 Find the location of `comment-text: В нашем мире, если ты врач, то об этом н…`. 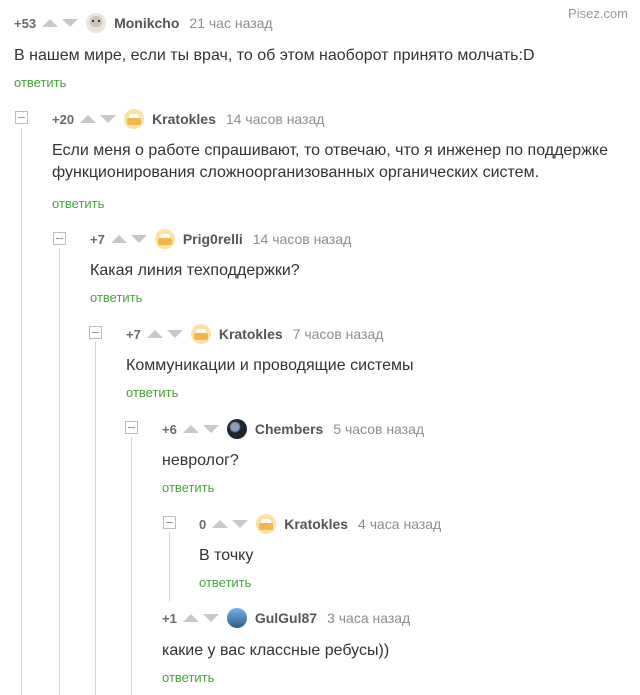

comment-text: В нашем мире, если ты врач, то об этом н… is located at coordinates (274, 55).